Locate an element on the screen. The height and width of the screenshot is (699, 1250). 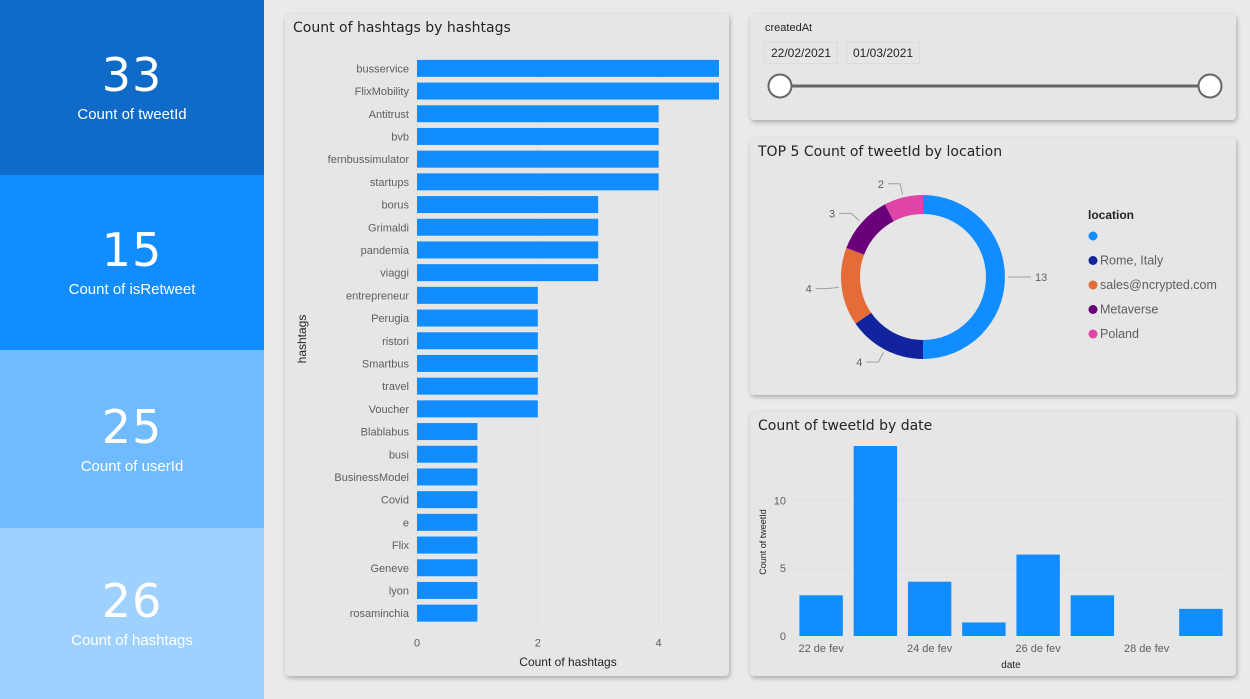
category-label: rosaminchia is located at coordinates (380, 614).